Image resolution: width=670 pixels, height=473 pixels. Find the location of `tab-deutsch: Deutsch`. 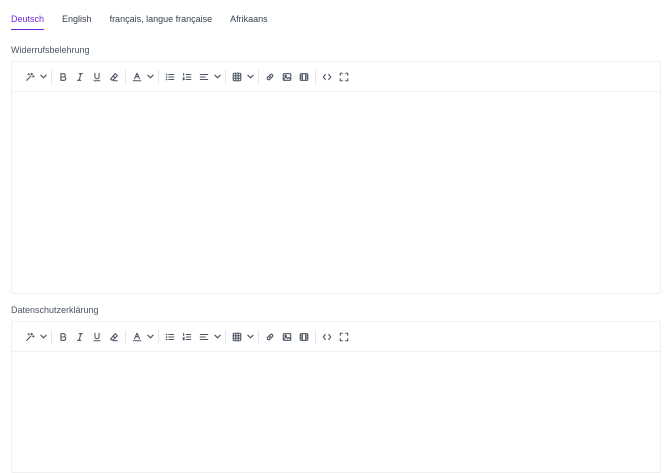

tab-deutsch: Deutsch is located at coordinates (28, 22).